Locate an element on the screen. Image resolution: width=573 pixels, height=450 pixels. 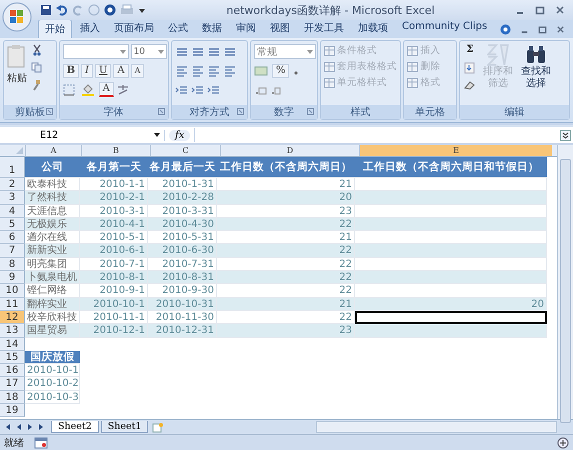
row-header: 1 is located at coordinates (12, 167).